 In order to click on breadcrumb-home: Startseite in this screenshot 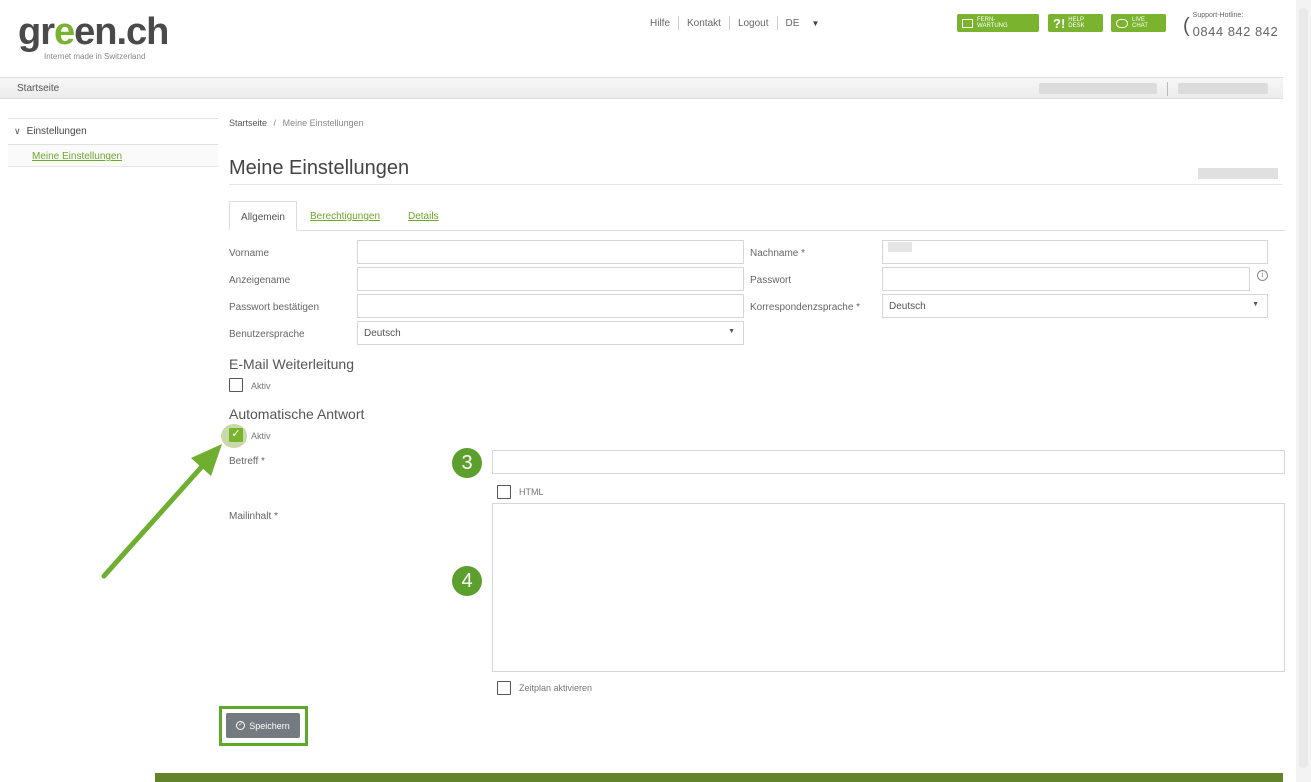, I will do `click(248, 123)`.